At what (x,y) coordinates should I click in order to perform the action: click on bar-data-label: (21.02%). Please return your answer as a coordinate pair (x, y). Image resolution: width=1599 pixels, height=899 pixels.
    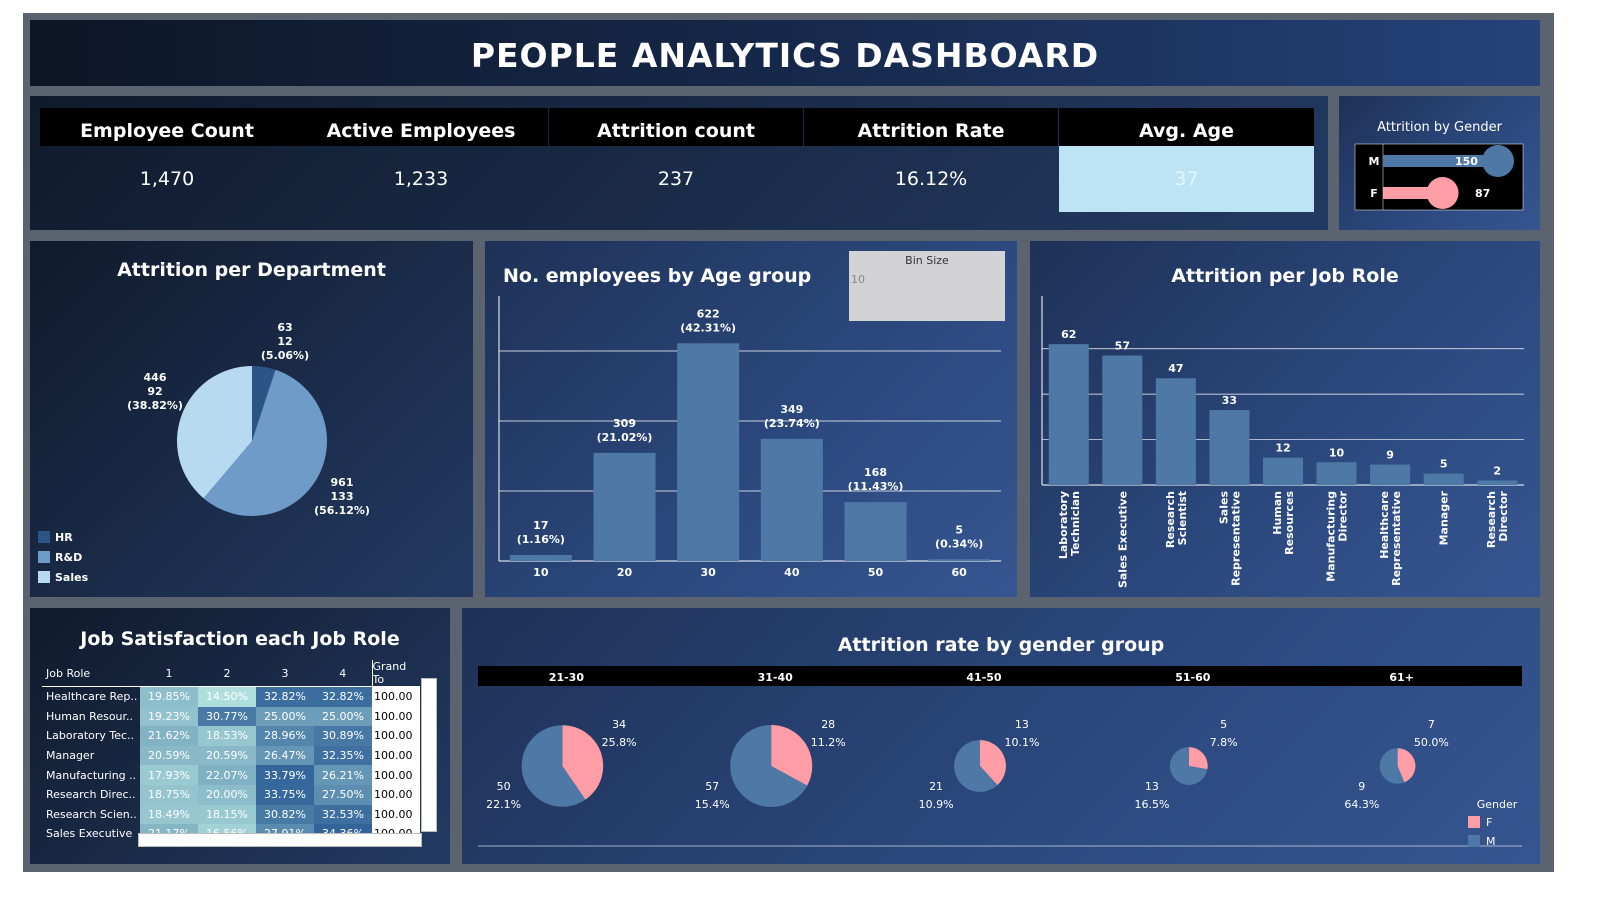
    Looking at the image, I should click on (625, 437).